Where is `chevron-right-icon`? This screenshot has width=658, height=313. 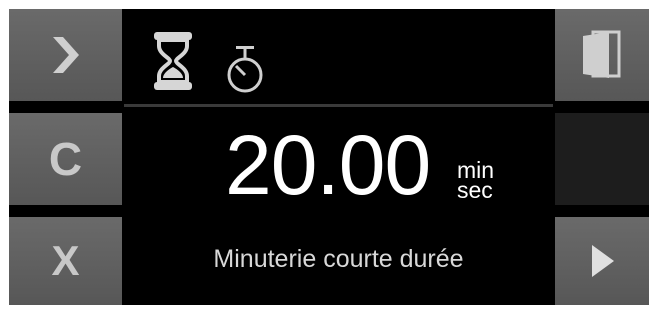
chevron-right-icon is located at coordinates (65, 55).